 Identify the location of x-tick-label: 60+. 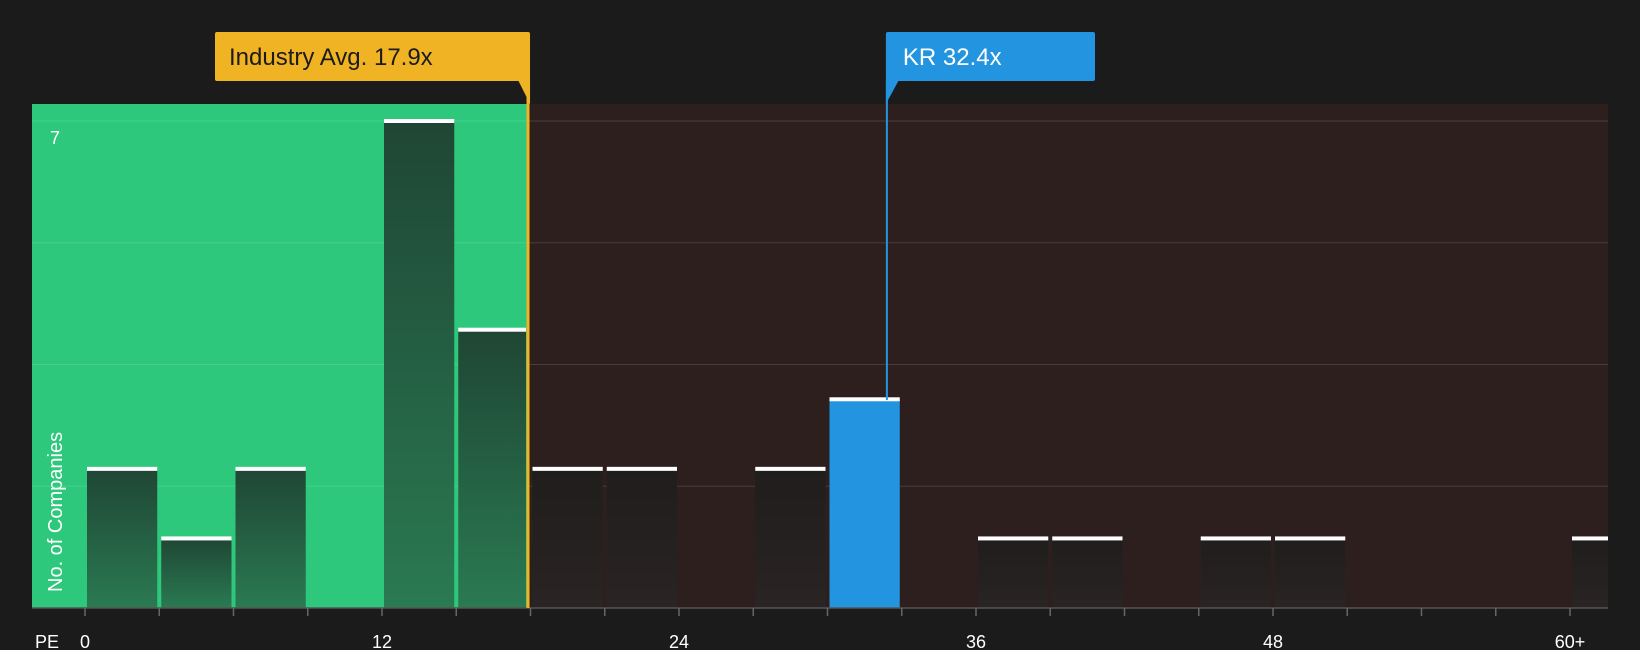
(1570, 641).